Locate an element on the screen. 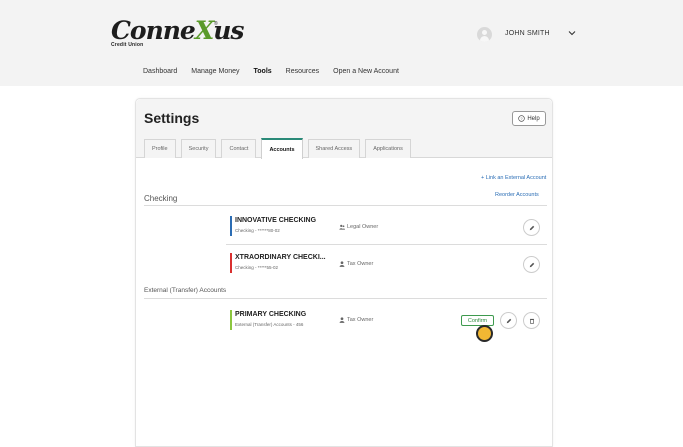  account-number: External (Transfer) Accounts - 456 is located at coordinates (269, 324).